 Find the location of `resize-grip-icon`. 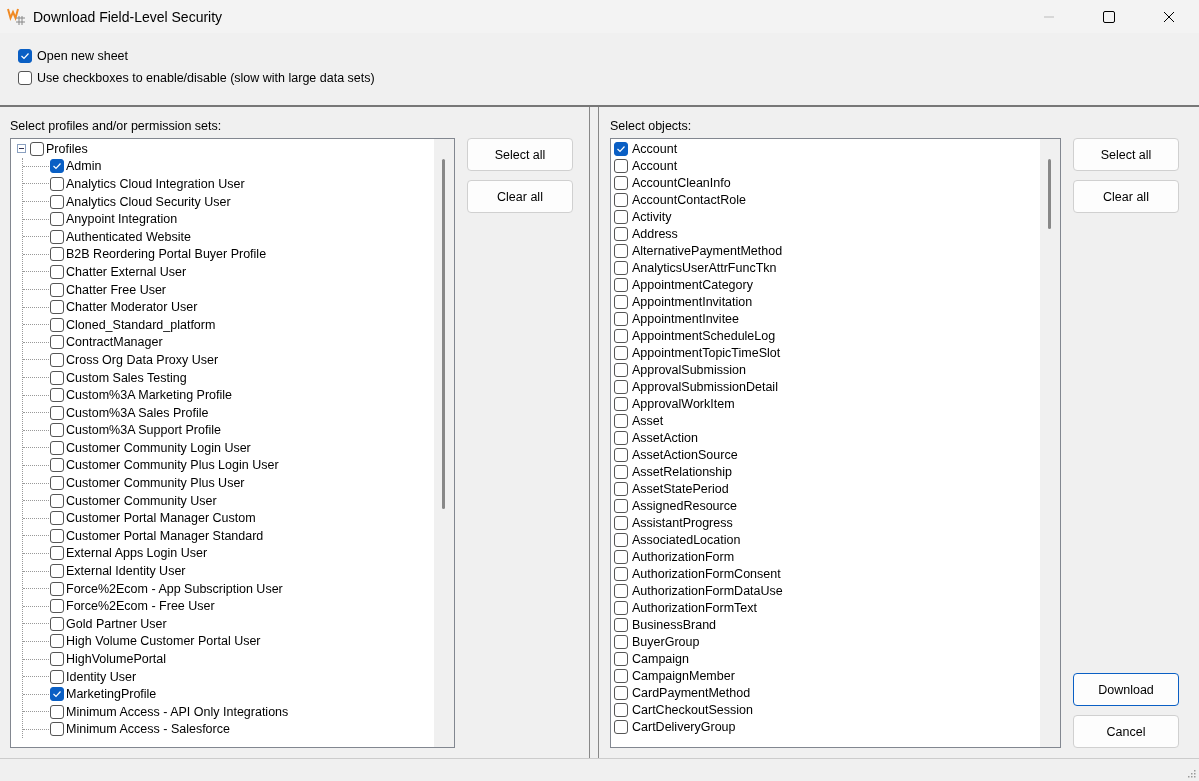

resize-grip-icon is located at coordinates (1191, 773).